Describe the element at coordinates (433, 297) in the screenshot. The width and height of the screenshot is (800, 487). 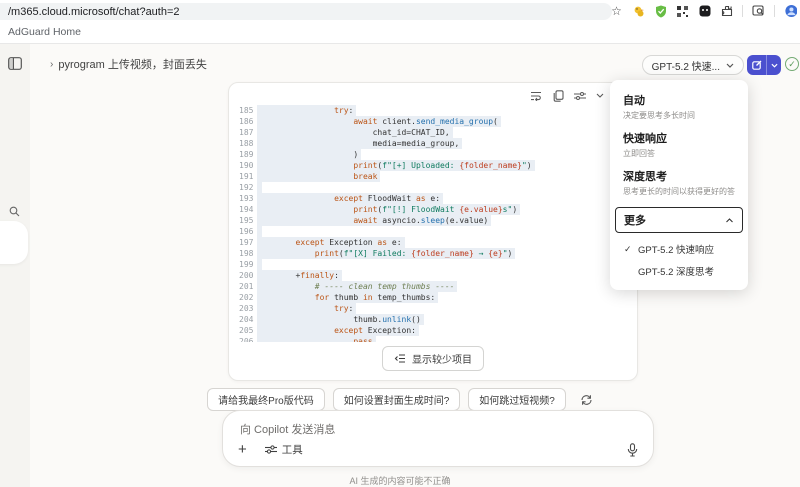
I see `code-line: 202 for thumb in temp_thumbs:` at that location.